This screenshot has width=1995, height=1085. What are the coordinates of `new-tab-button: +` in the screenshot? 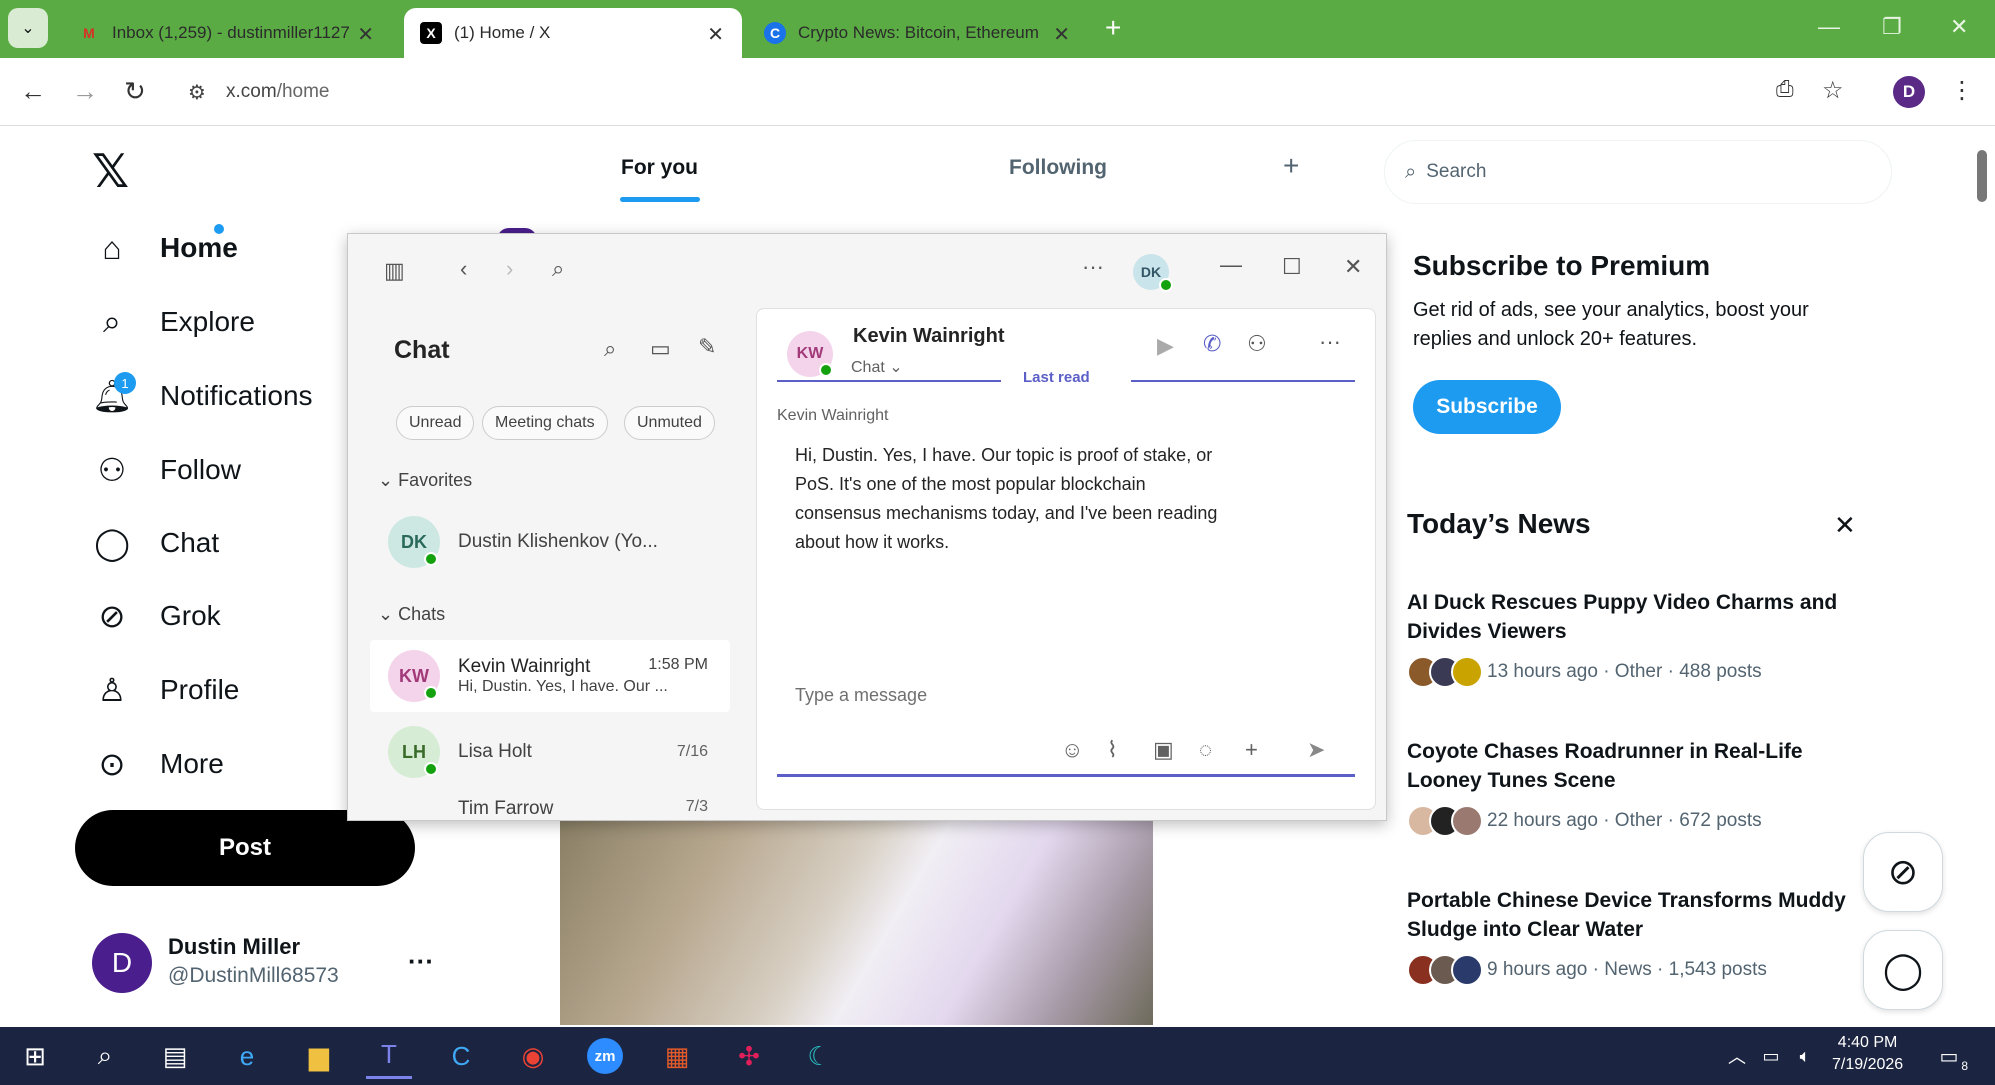 It's located at (1113, 28).